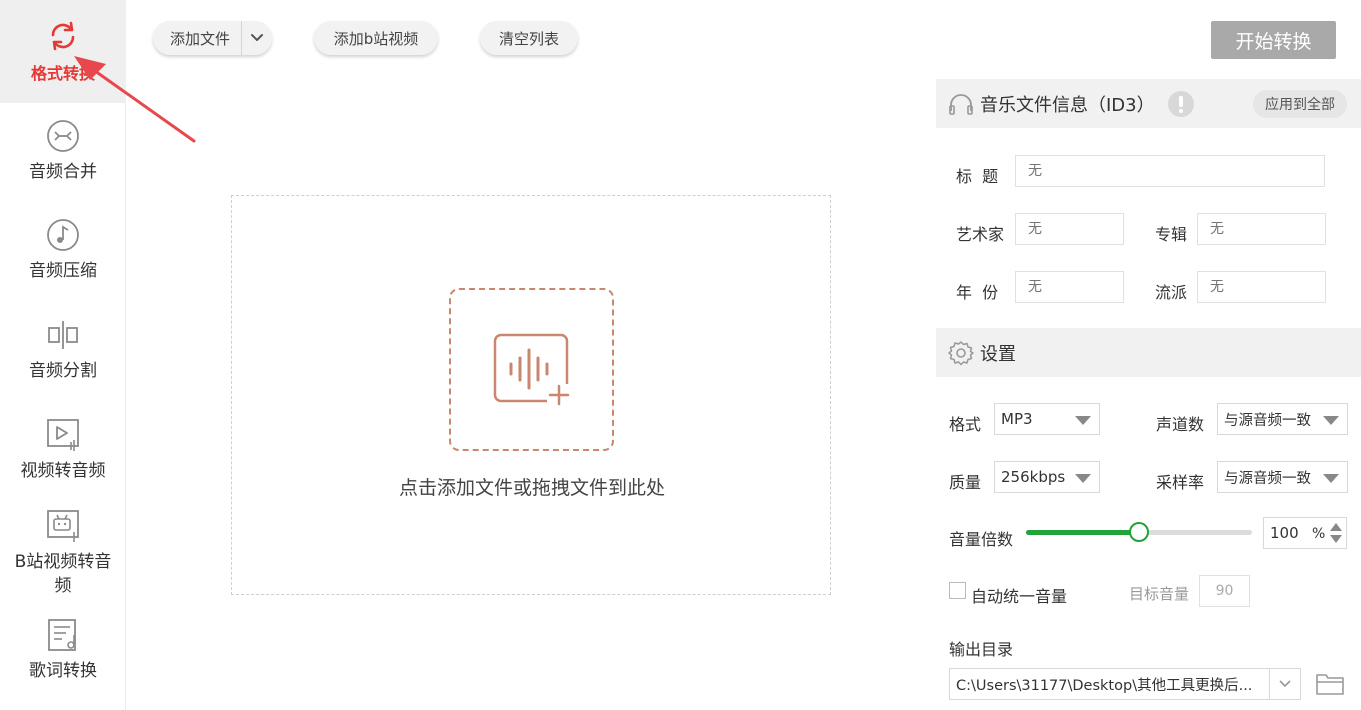 This screenshot has width=1361, height=710. Describe the element at coordinates (961, 353) in the screenshot. I see `gear-icon` at that location.